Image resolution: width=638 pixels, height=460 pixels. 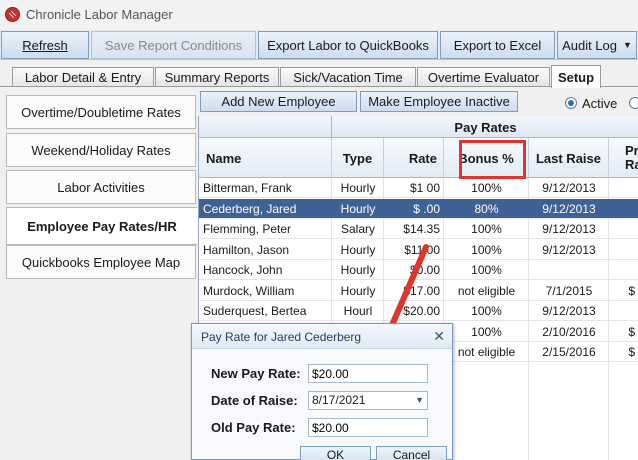 What do you see at coordinates (335, 453) in the screenshot?
I see `ok-button: OK` at bounding box center [335, 453].